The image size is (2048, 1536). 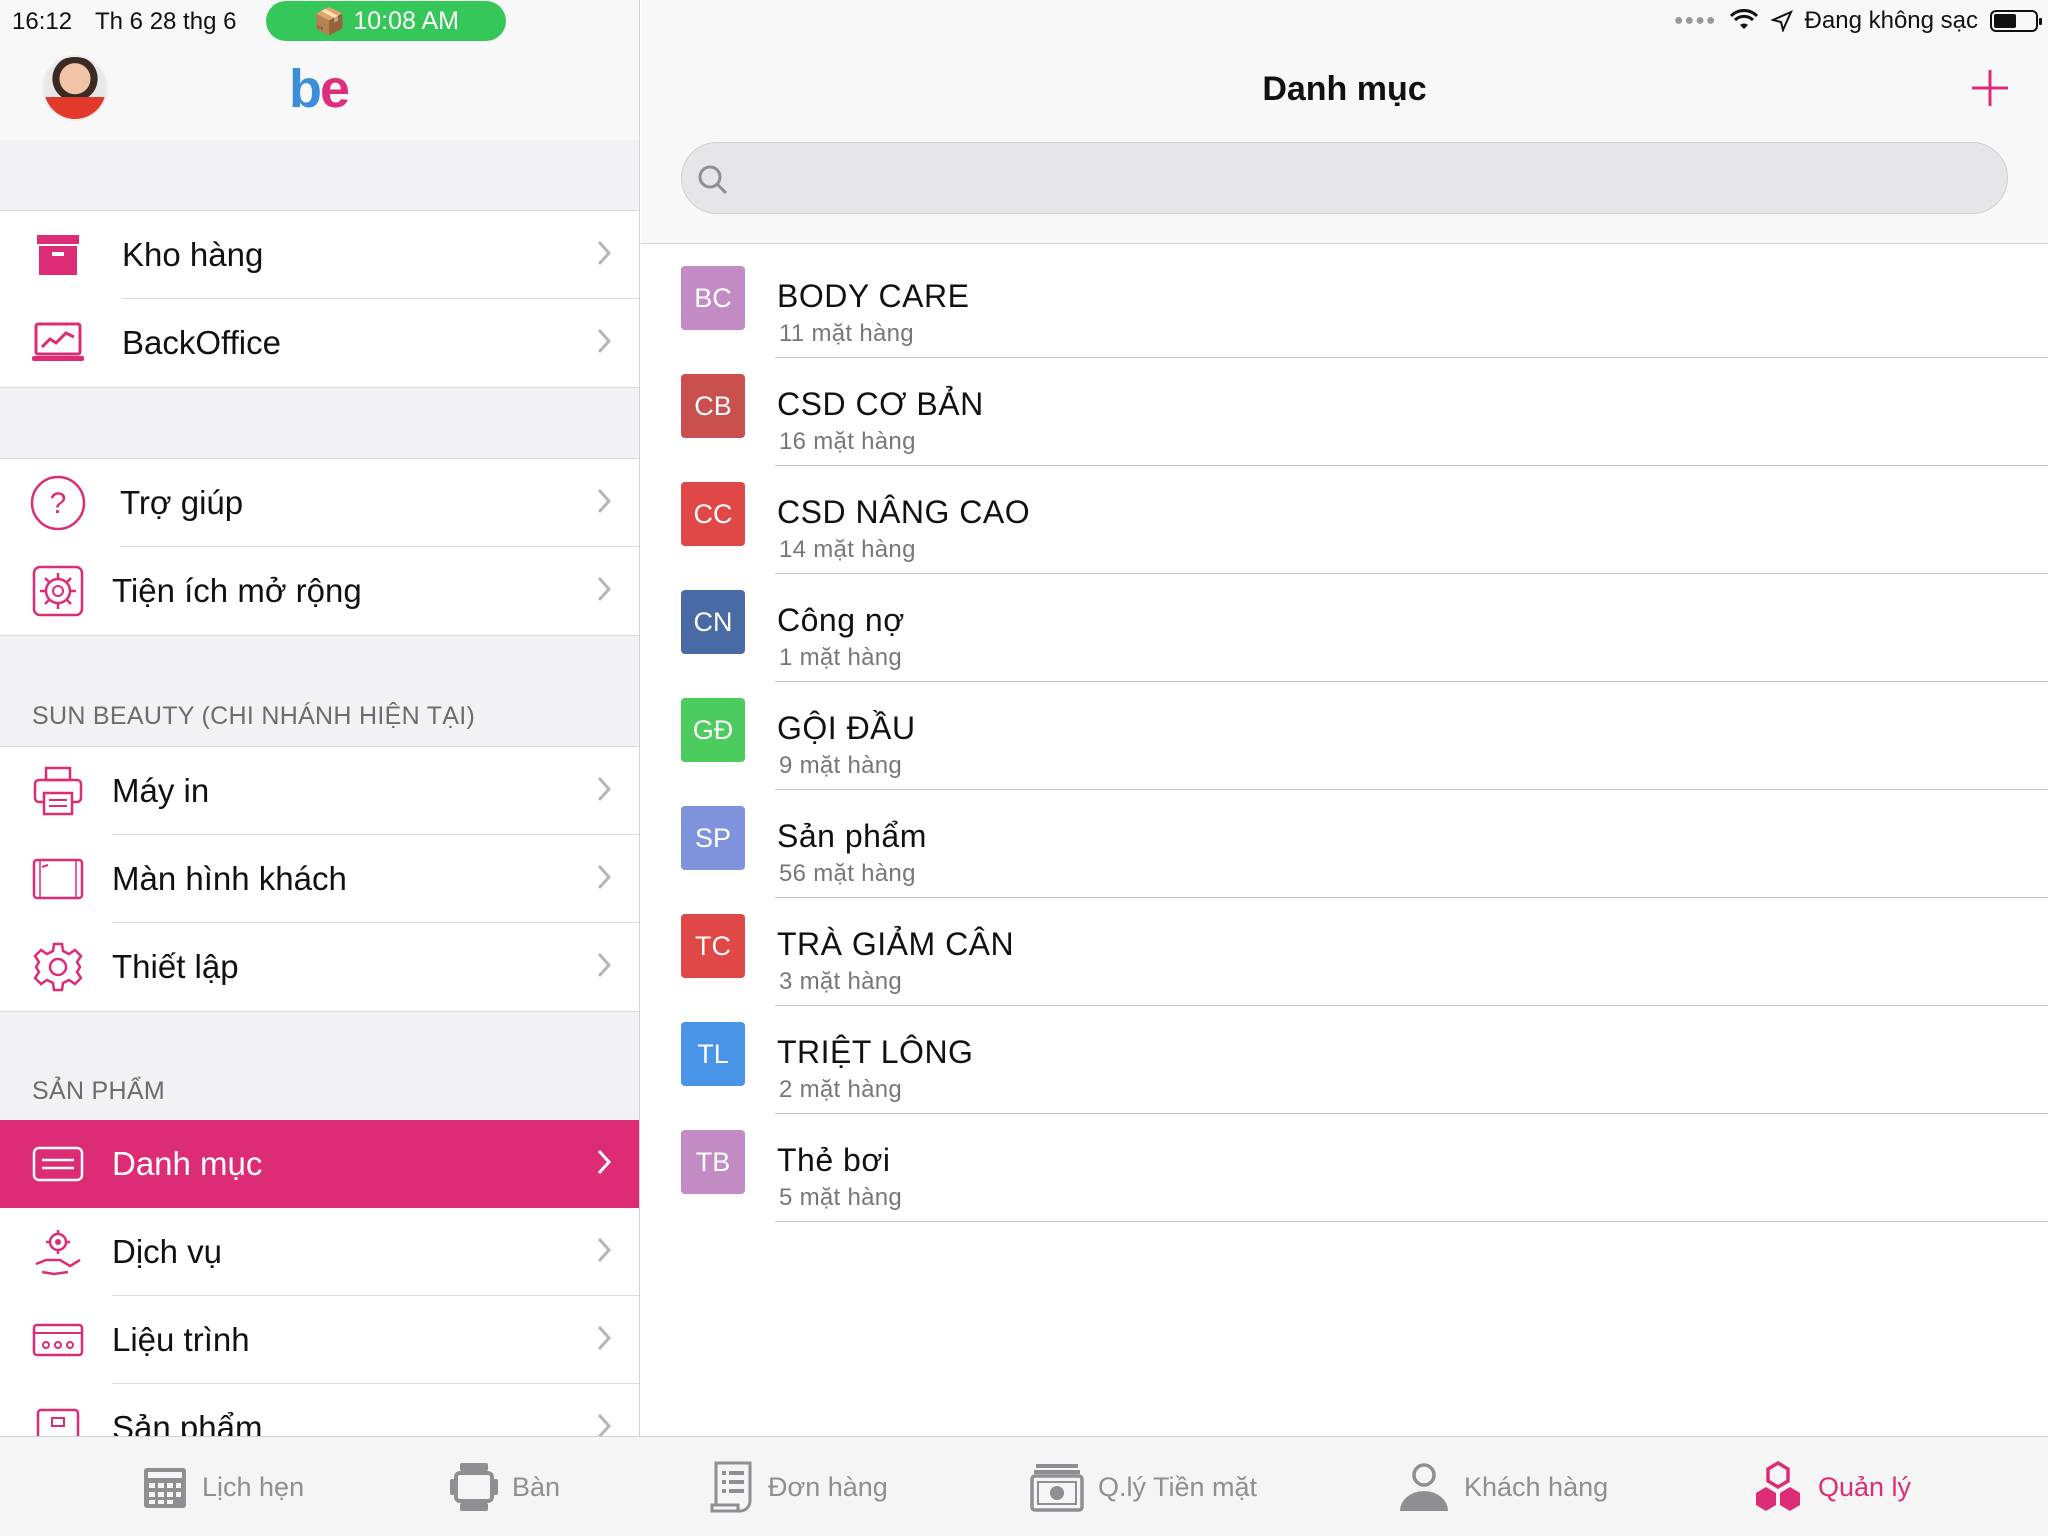 What do you see at coordinates (1344, 412) in the screenshot?
I see `category-row: CB CSD CƠ BẢN 16 mặt hàng` at bounding box center [1344, 412].